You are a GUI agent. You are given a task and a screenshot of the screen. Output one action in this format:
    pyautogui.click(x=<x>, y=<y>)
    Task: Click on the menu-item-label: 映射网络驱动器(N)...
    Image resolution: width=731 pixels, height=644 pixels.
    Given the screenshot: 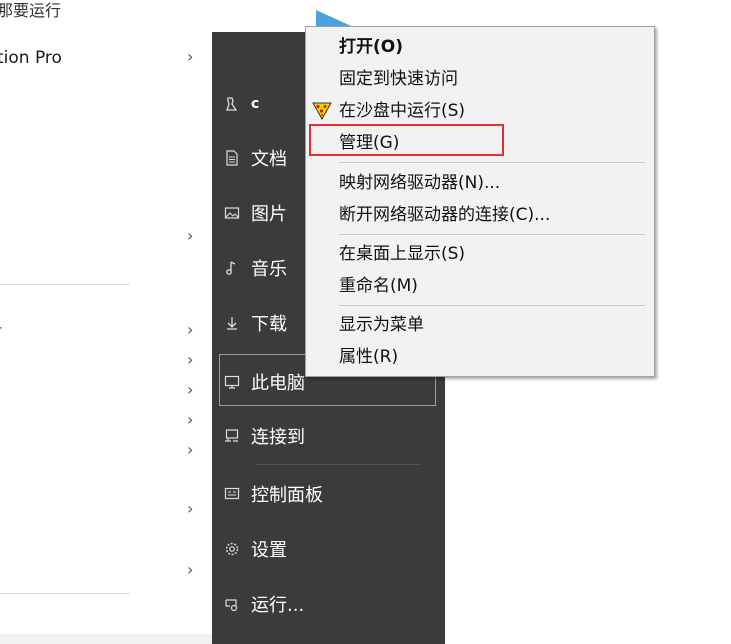 What is the action you would take?
    pyautogui.click(x=420, y=183)
    